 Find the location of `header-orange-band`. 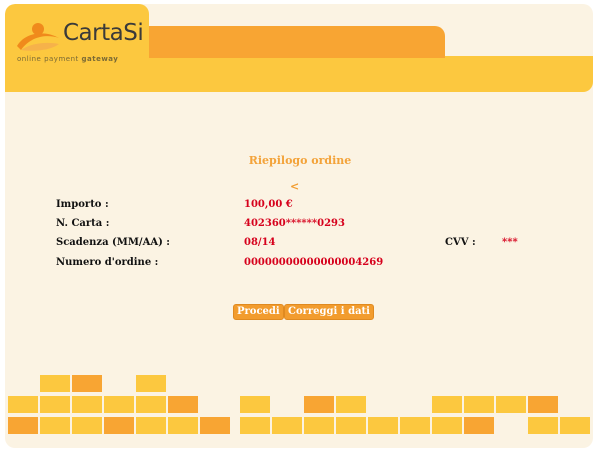

header-orange-band is located at coordinates (295, 42).